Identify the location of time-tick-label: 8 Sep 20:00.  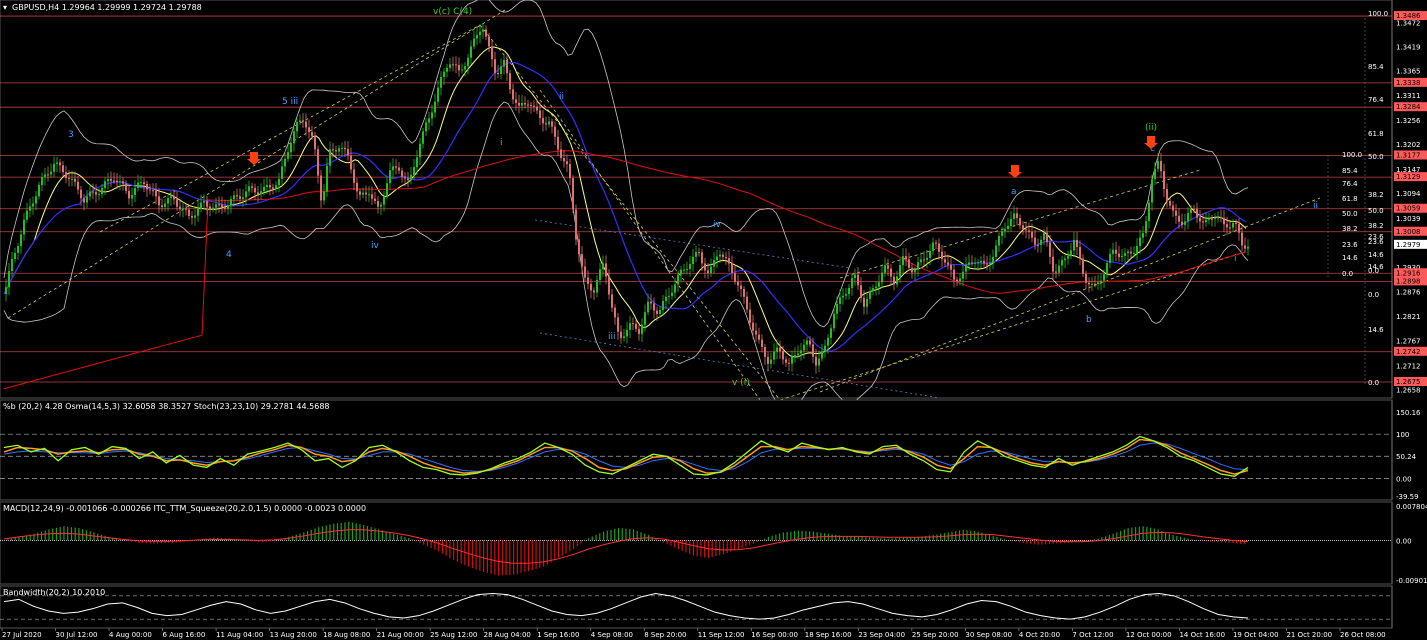
(665, 635).